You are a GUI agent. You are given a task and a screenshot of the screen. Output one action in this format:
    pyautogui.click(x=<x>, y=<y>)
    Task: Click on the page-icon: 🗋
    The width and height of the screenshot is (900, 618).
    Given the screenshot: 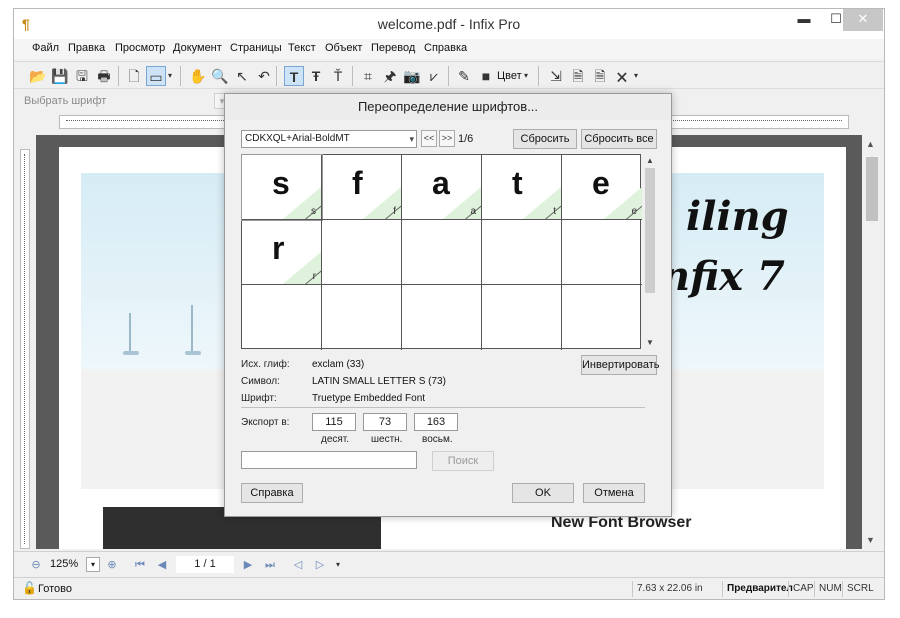 What is the action you would take?
    pyautogui.click(x=134, y=76)
    